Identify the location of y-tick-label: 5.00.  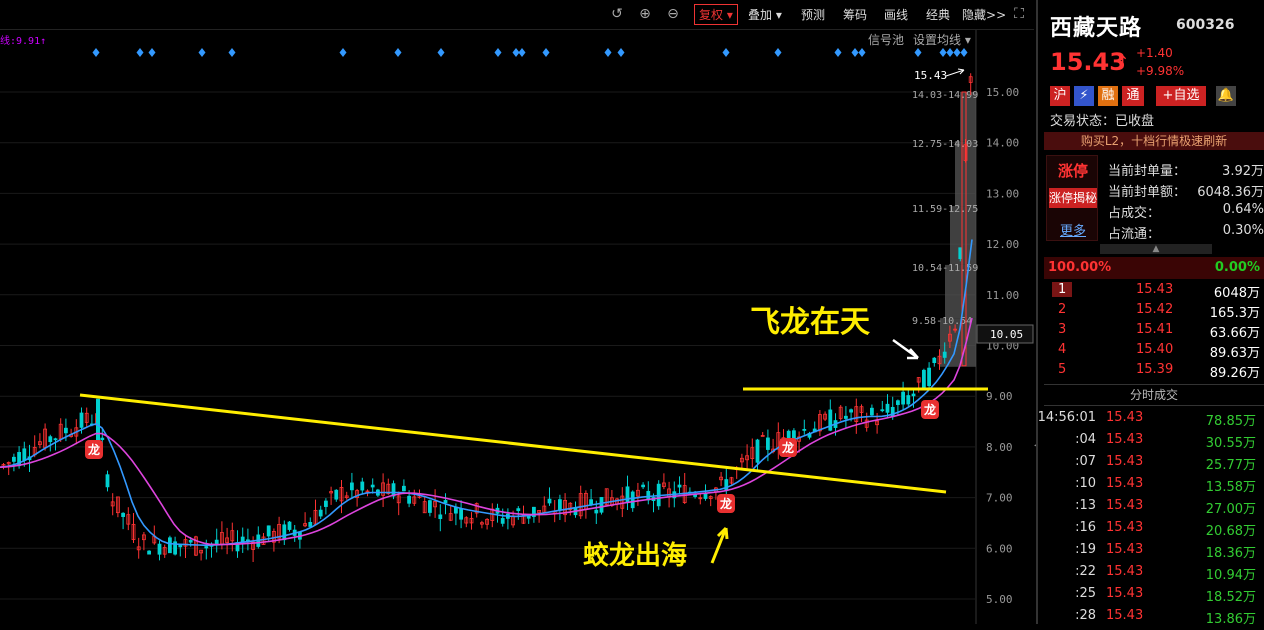
(999, 599).